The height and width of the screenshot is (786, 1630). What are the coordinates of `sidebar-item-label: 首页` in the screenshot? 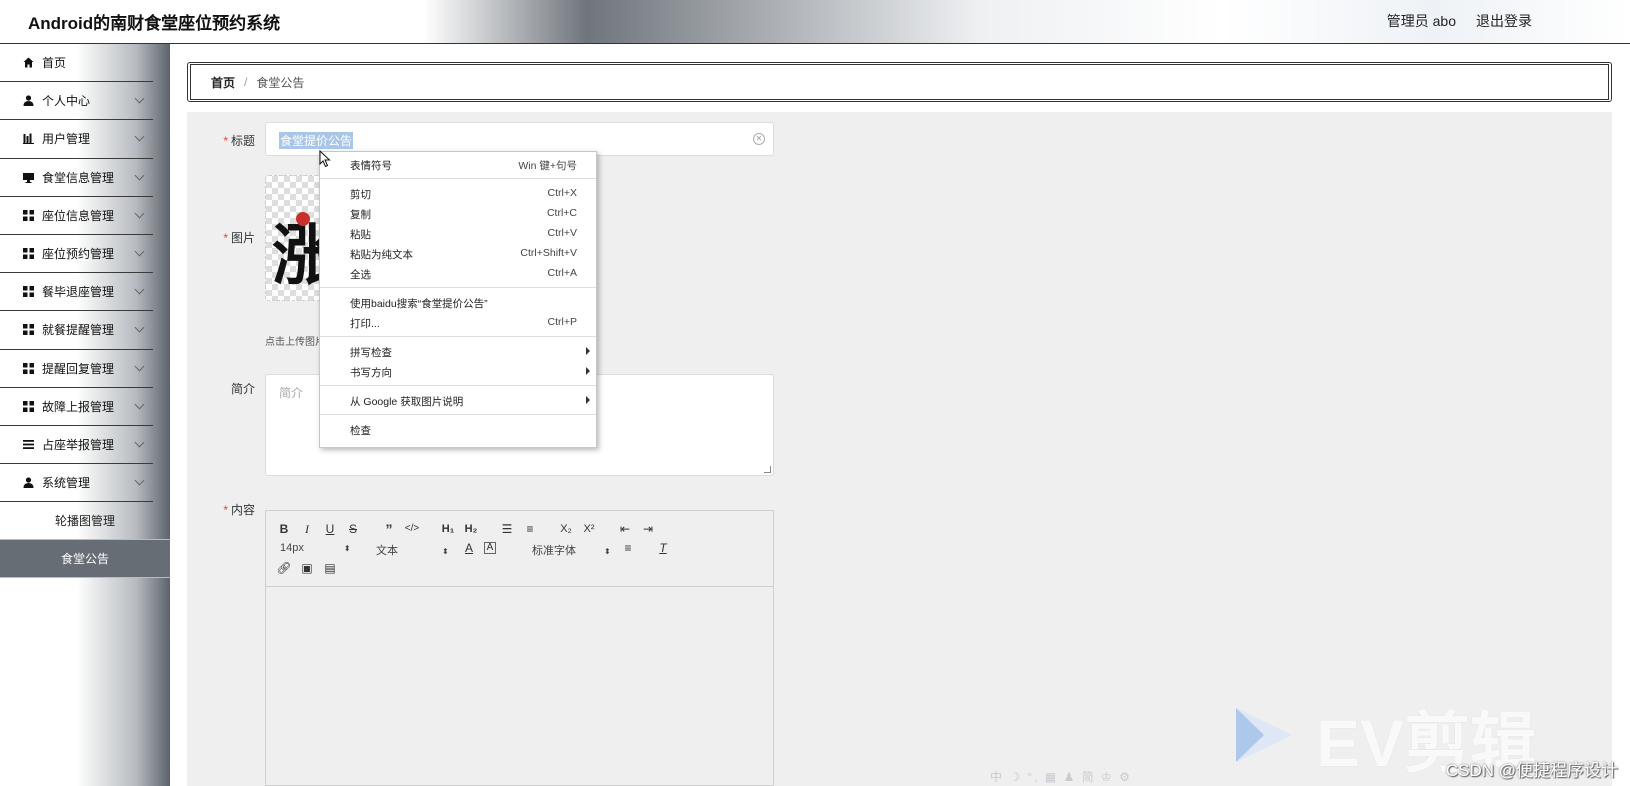 It's located at (54, 63).